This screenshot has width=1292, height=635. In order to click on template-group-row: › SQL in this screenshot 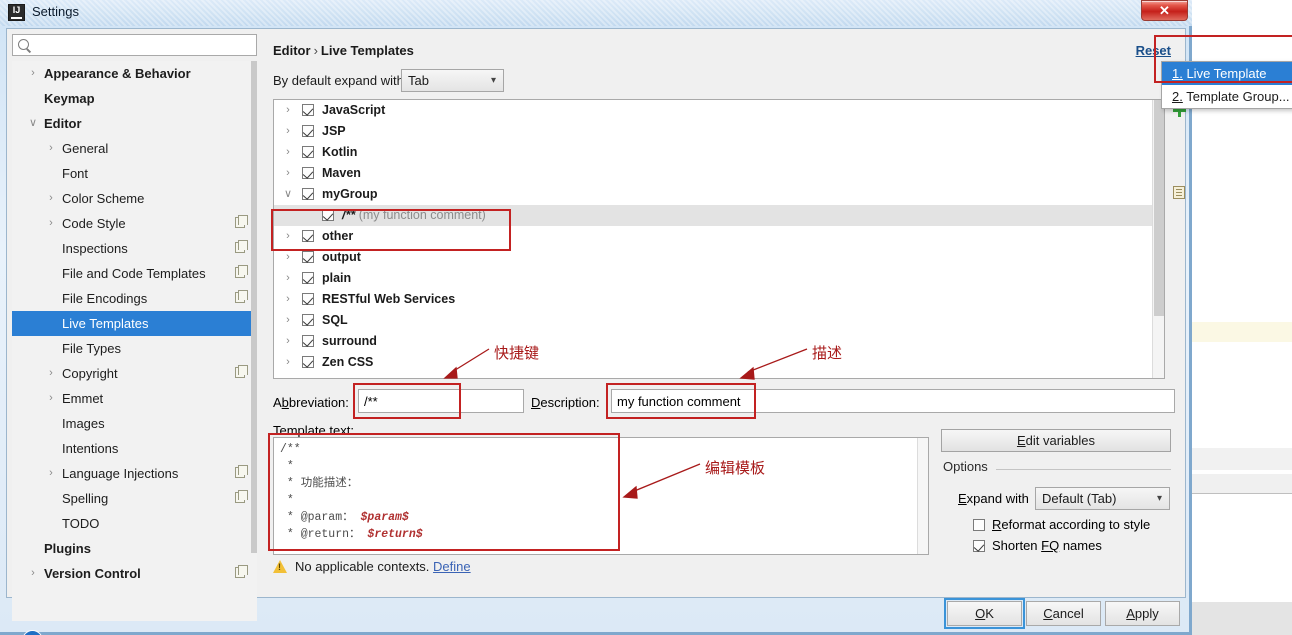, I will do `click(719, 320)`.